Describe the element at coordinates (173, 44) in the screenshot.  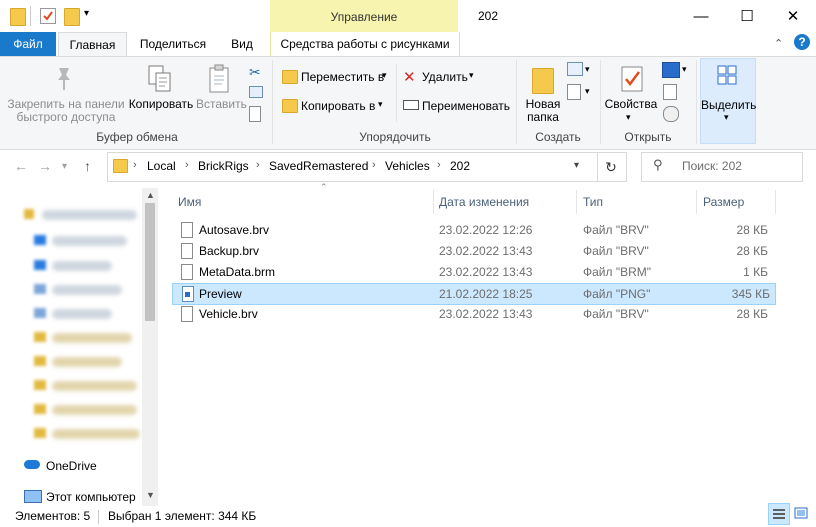
I see `tab-share: Поделиться` at that location.